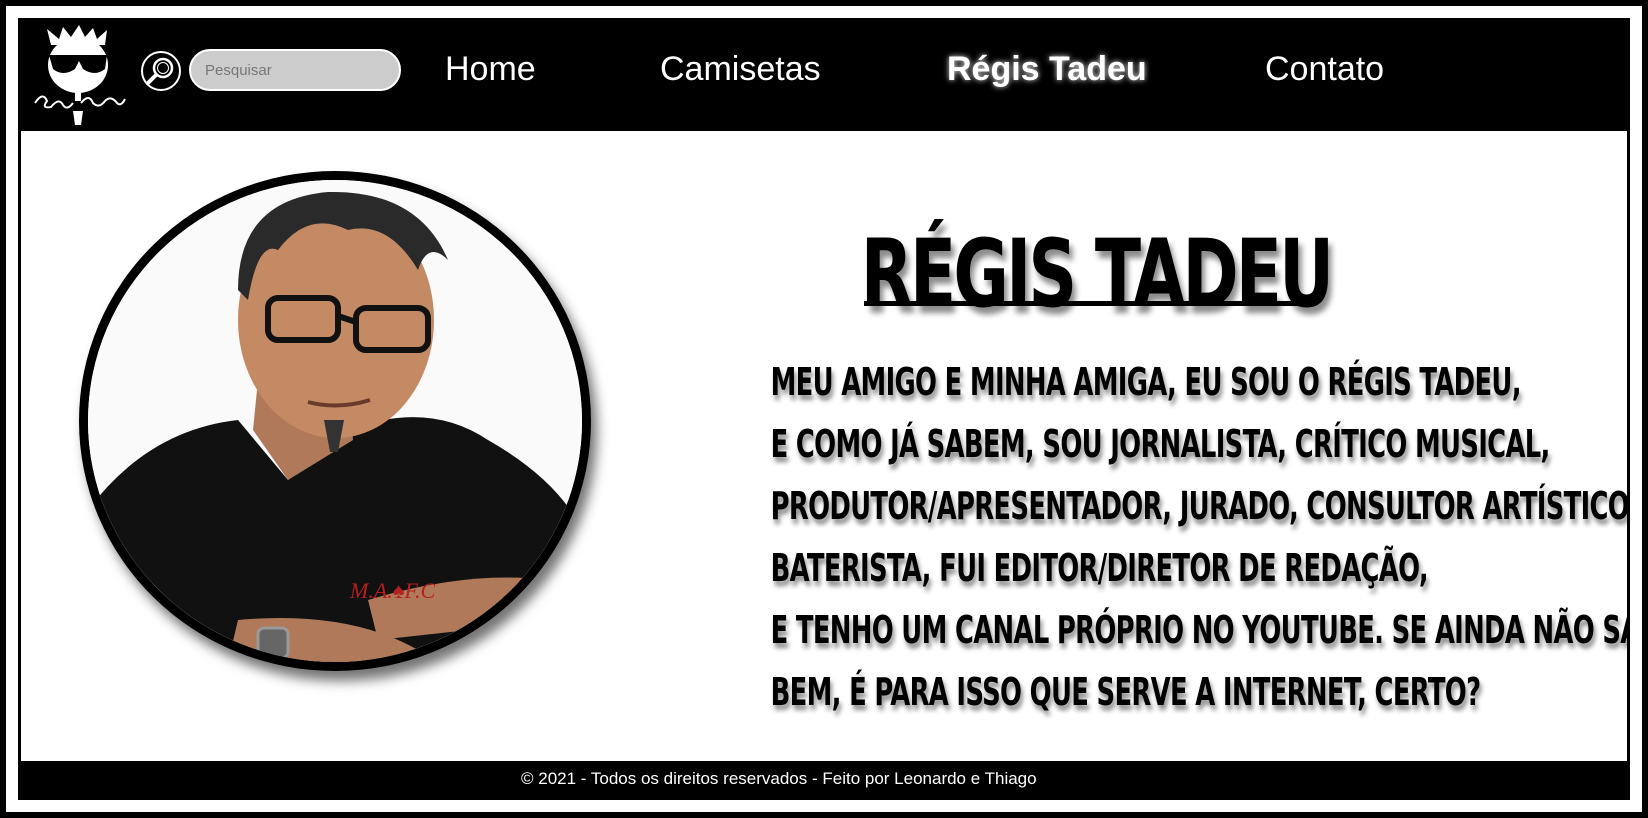  Describe the element at coordinates (490, 69) in the screenshot. I see `nav-home: Home` at that location.